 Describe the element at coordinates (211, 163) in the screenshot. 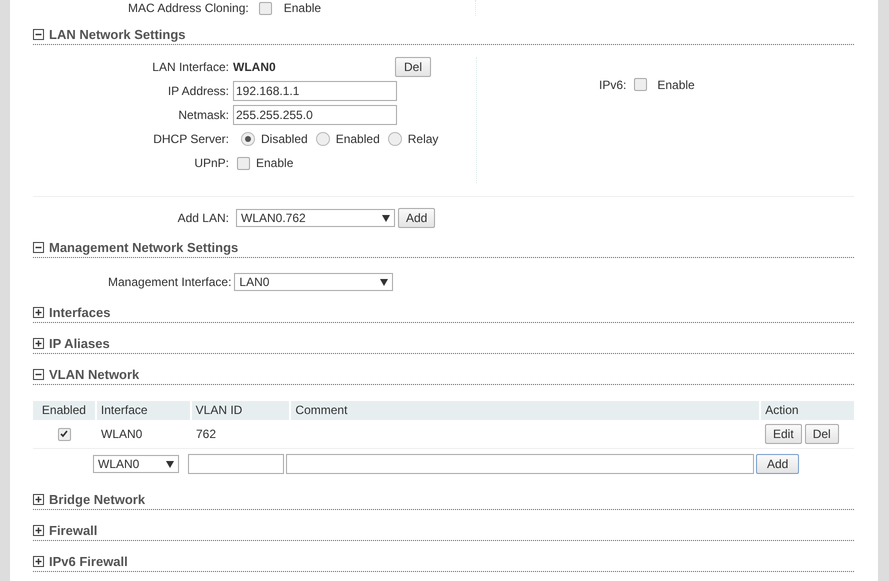

I see `field-label: UPnP:` at that location.